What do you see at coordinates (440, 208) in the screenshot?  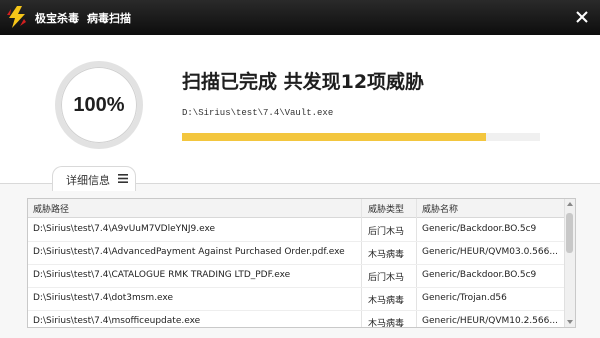 I see `column-header-name: 威胁名称` at bounding box center [440, 208].